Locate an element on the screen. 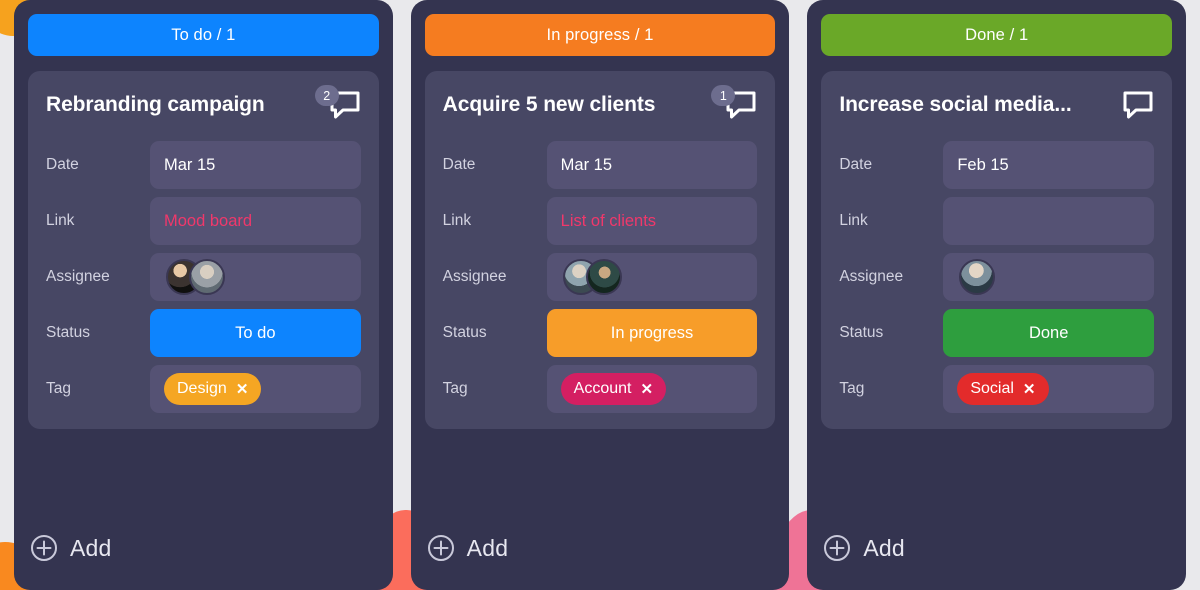 The image size is (1200, 590). field-value-tag: Social ✕ is located at coordinates (1049, 389).